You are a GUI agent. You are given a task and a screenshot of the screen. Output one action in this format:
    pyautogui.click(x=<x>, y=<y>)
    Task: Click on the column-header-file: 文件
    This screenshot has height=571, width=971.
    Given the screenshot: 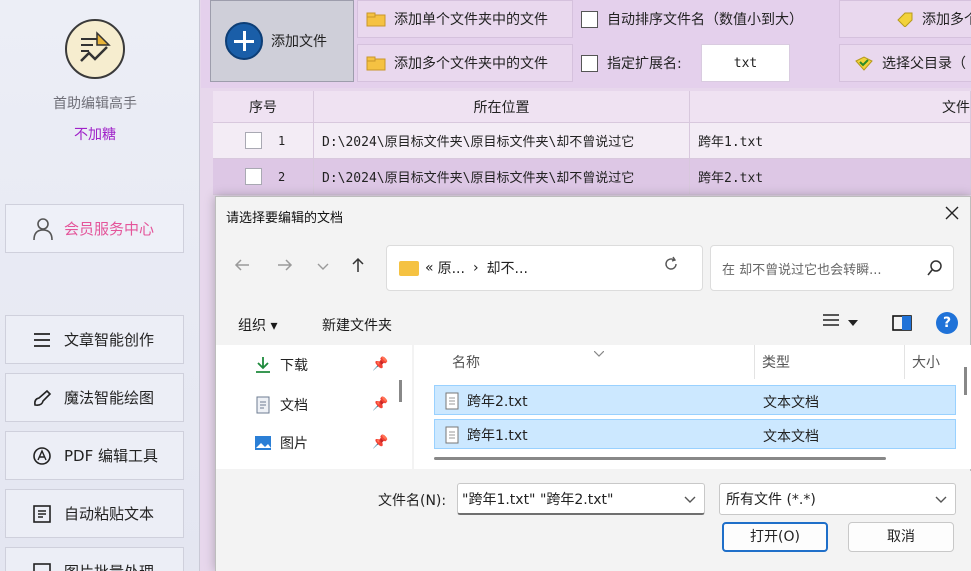 What is the action you would take?
    pyautogui.click(x=830, y=107)
    